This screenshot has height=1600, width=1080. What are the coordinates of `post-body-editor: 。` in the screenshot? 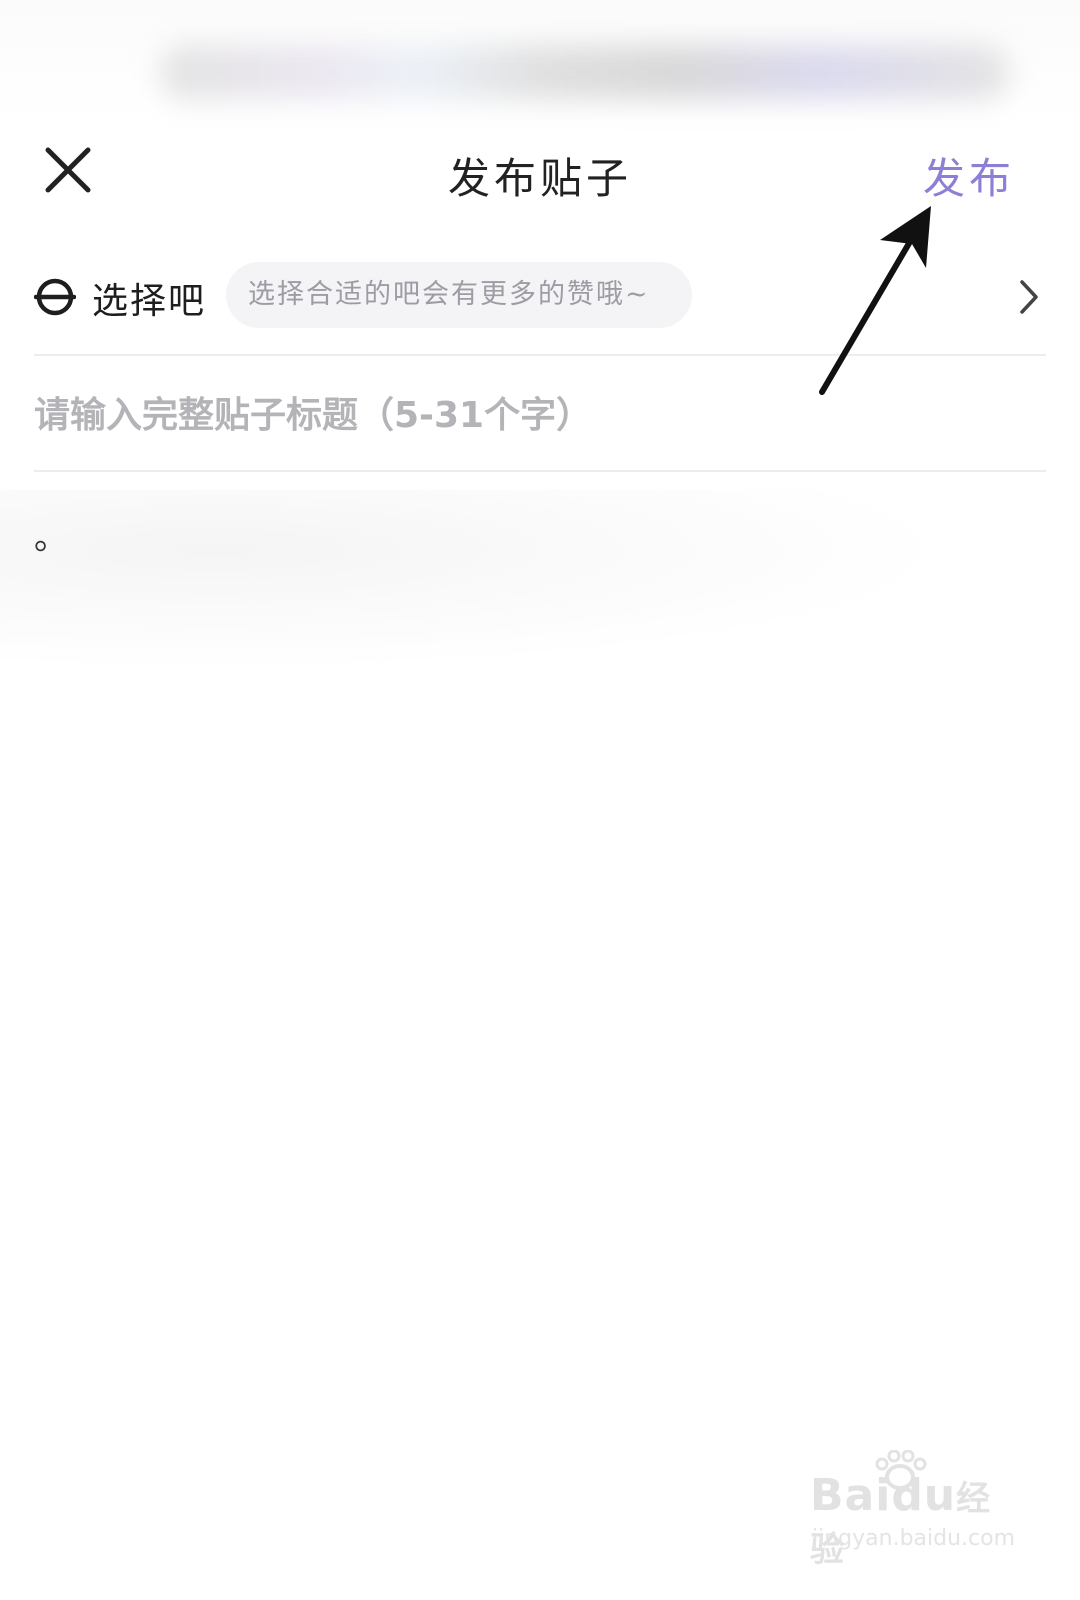 It's located at (540, 570).